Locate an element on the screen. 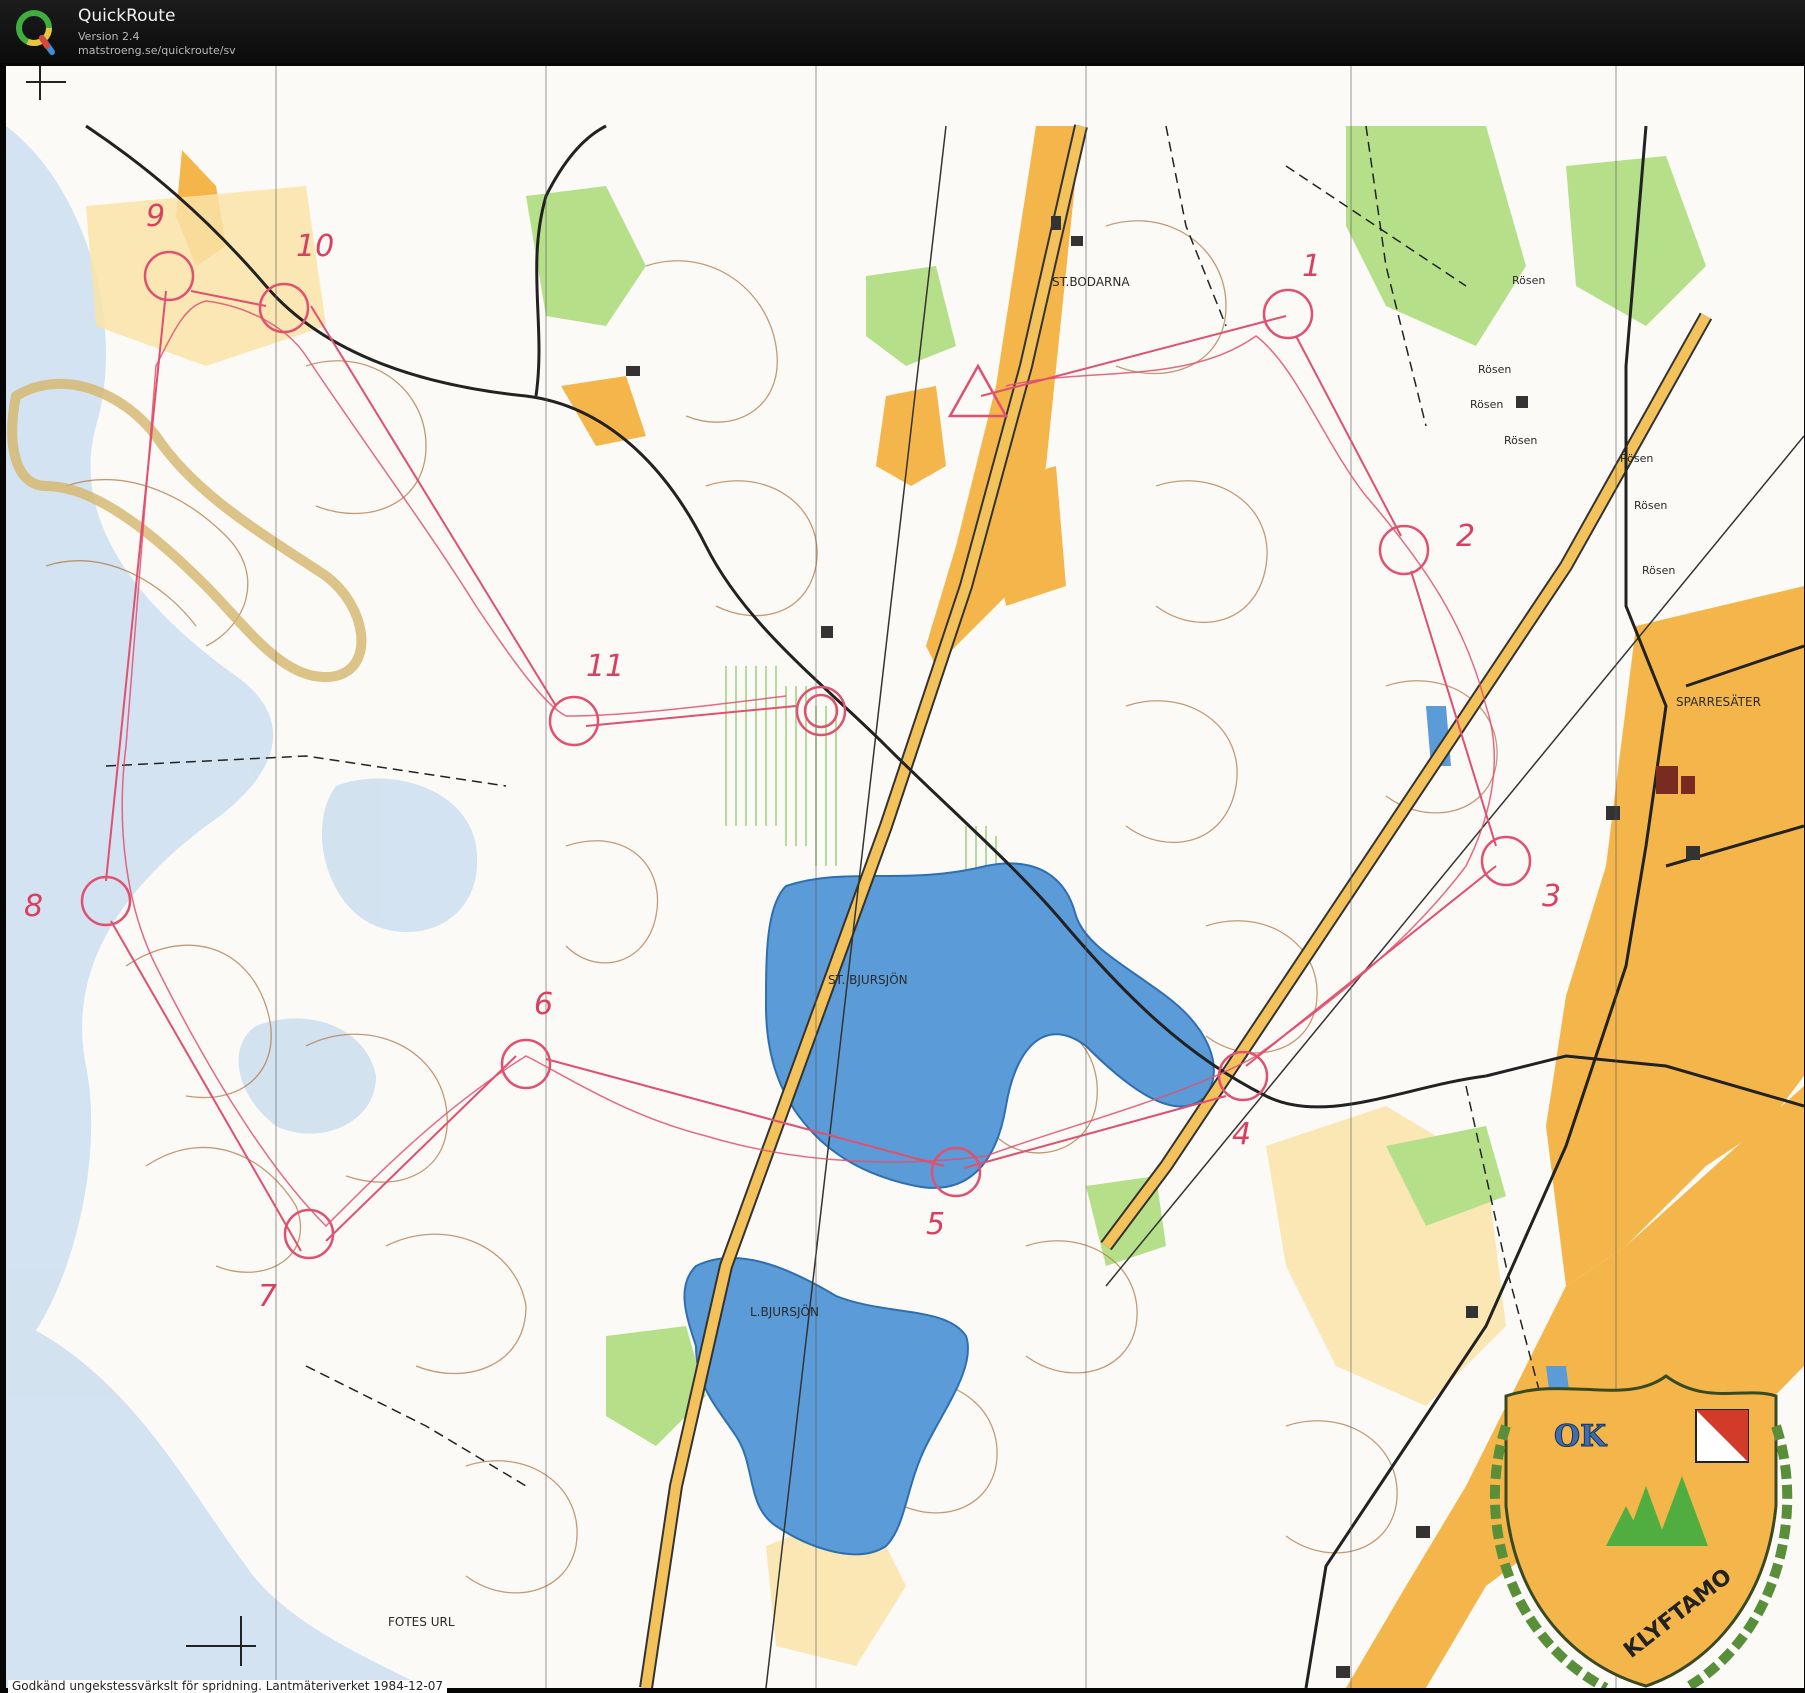  app-name: QuickRoute is located at coordinates (127, 16).